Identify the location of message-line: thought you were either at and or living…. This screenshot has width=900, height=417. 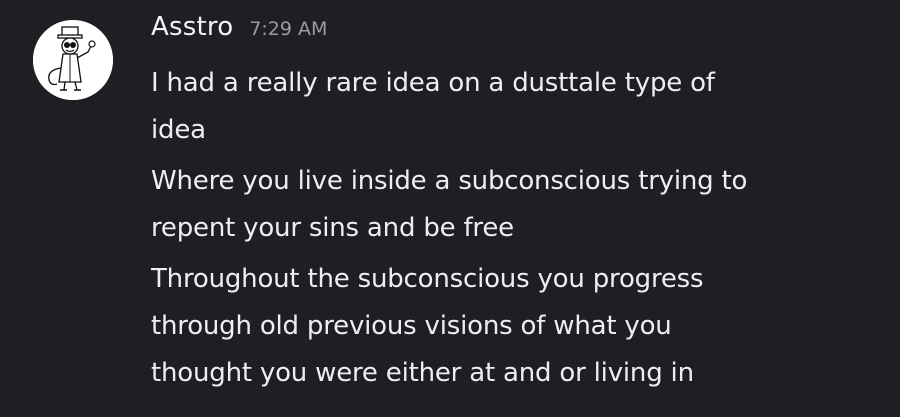
(422, 373).